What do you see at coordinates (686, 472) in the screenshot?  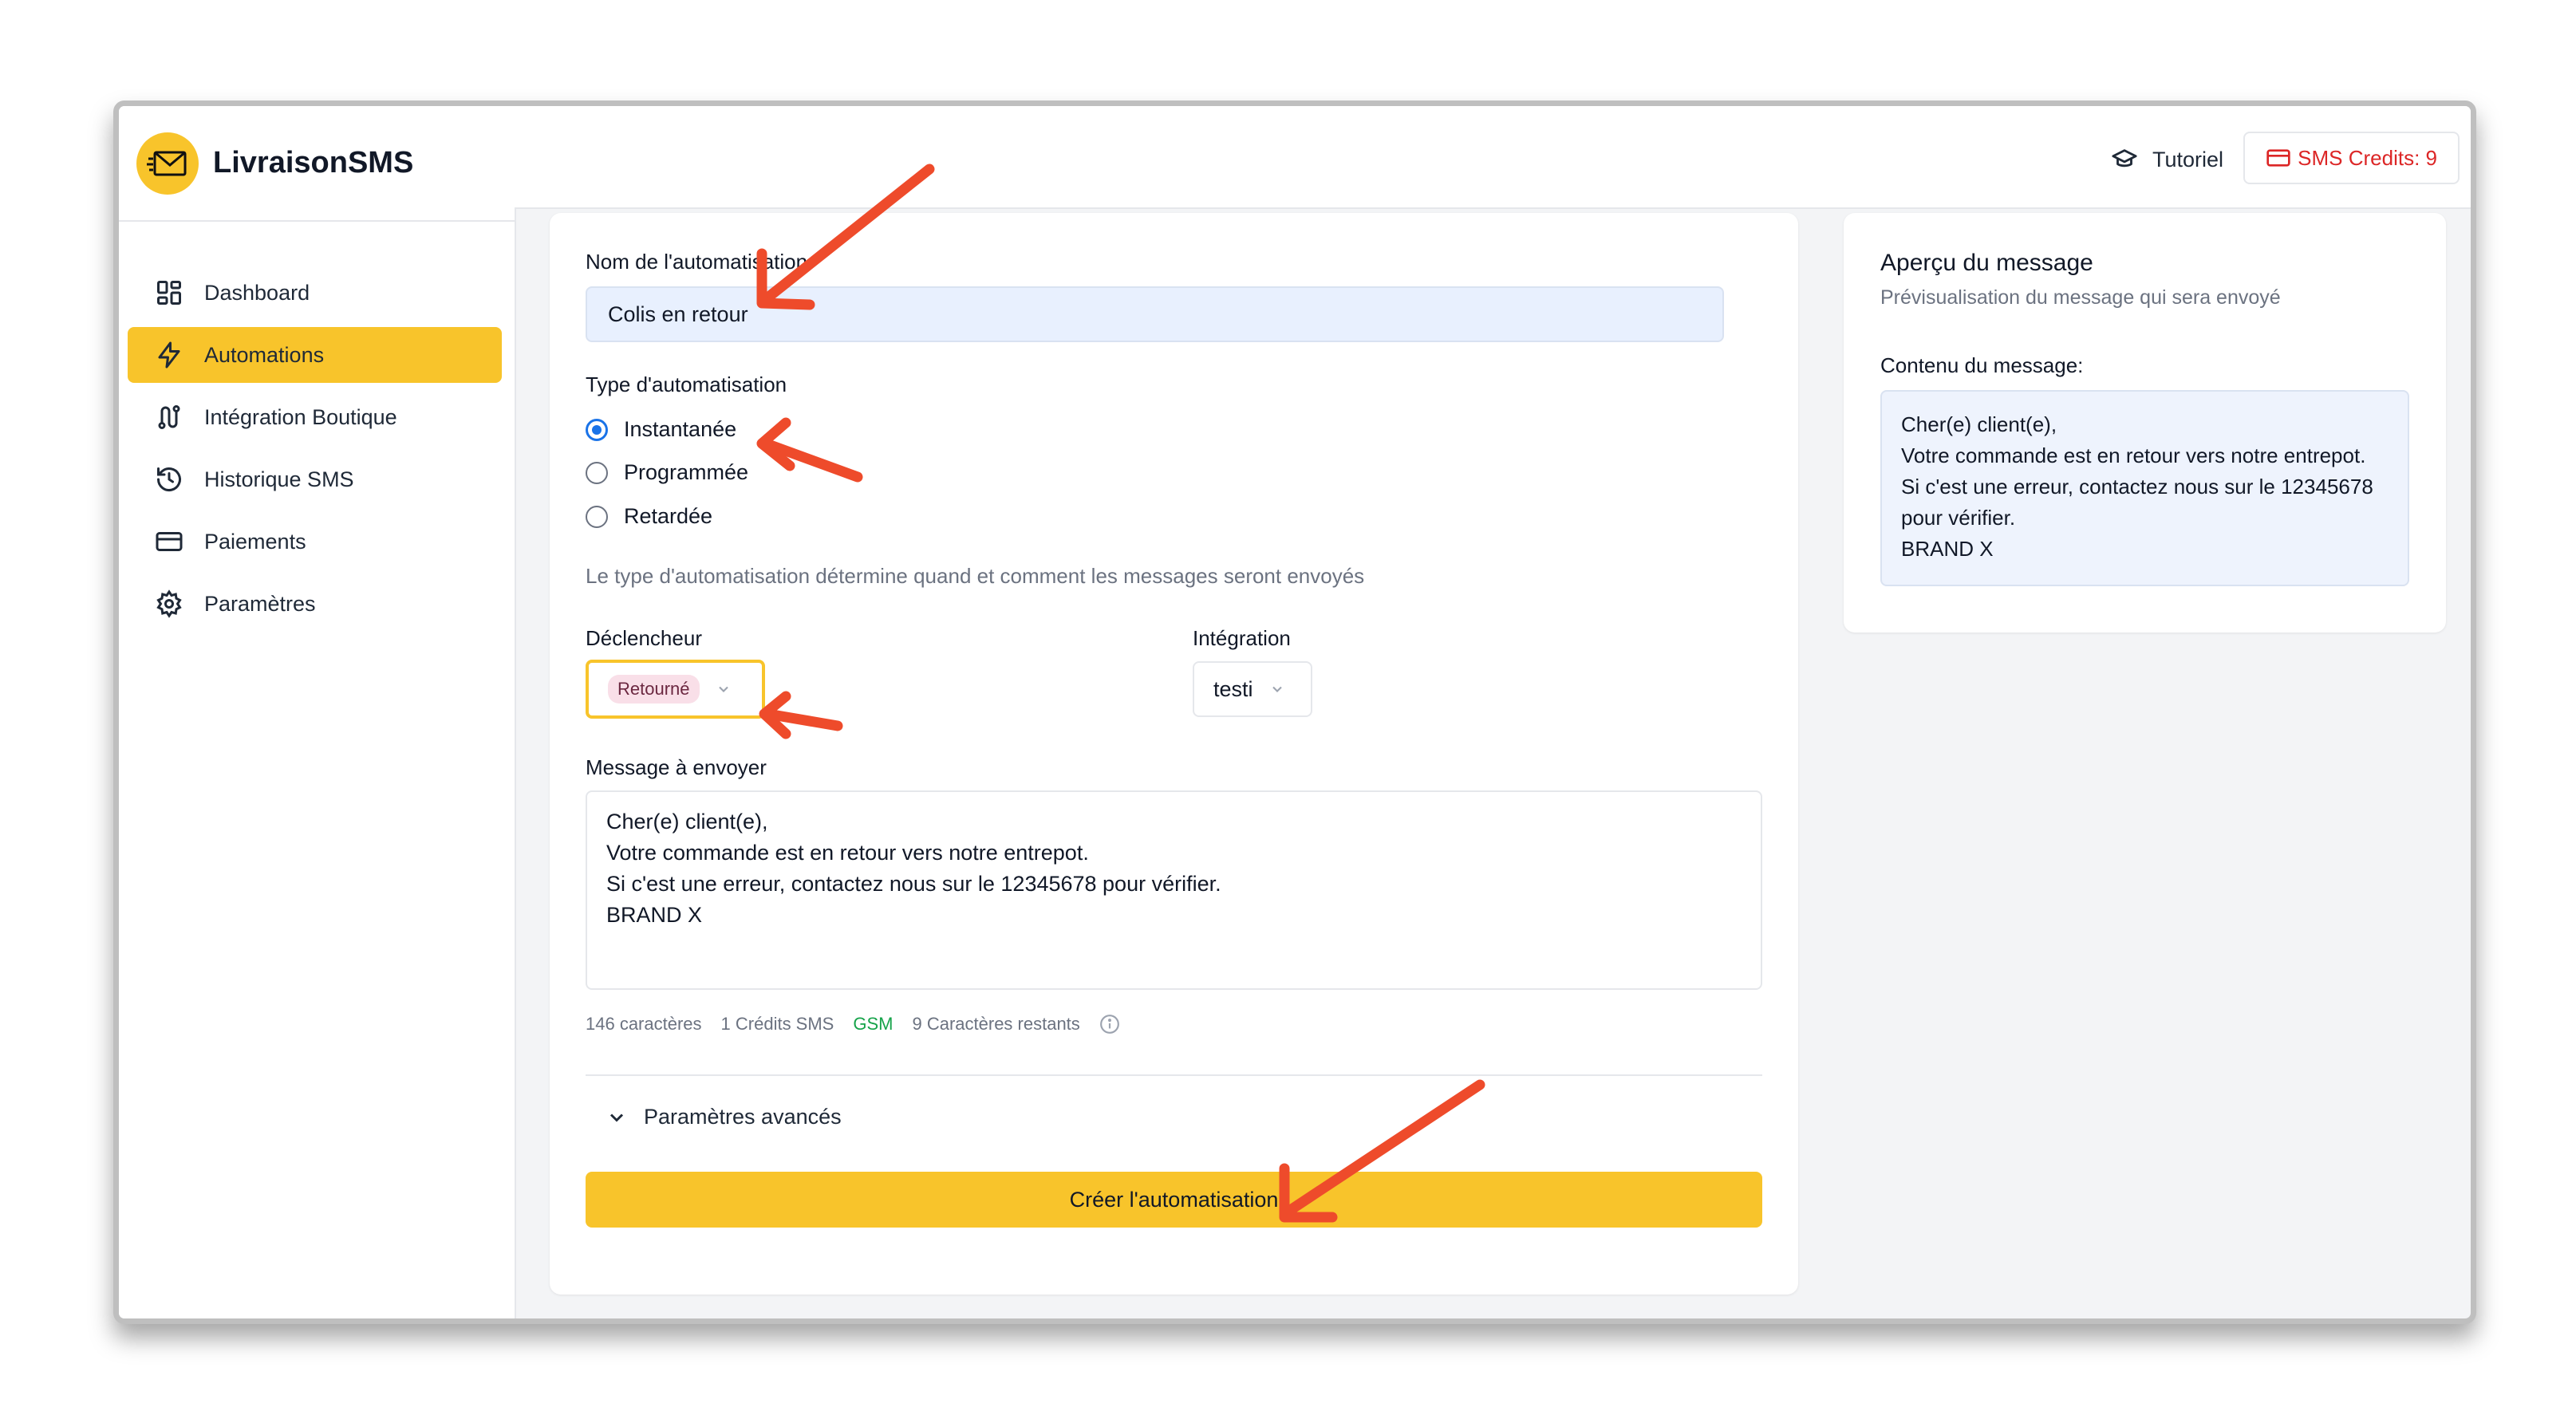 I see `type-option-label: Programmée` at bounding box center [686, 472].